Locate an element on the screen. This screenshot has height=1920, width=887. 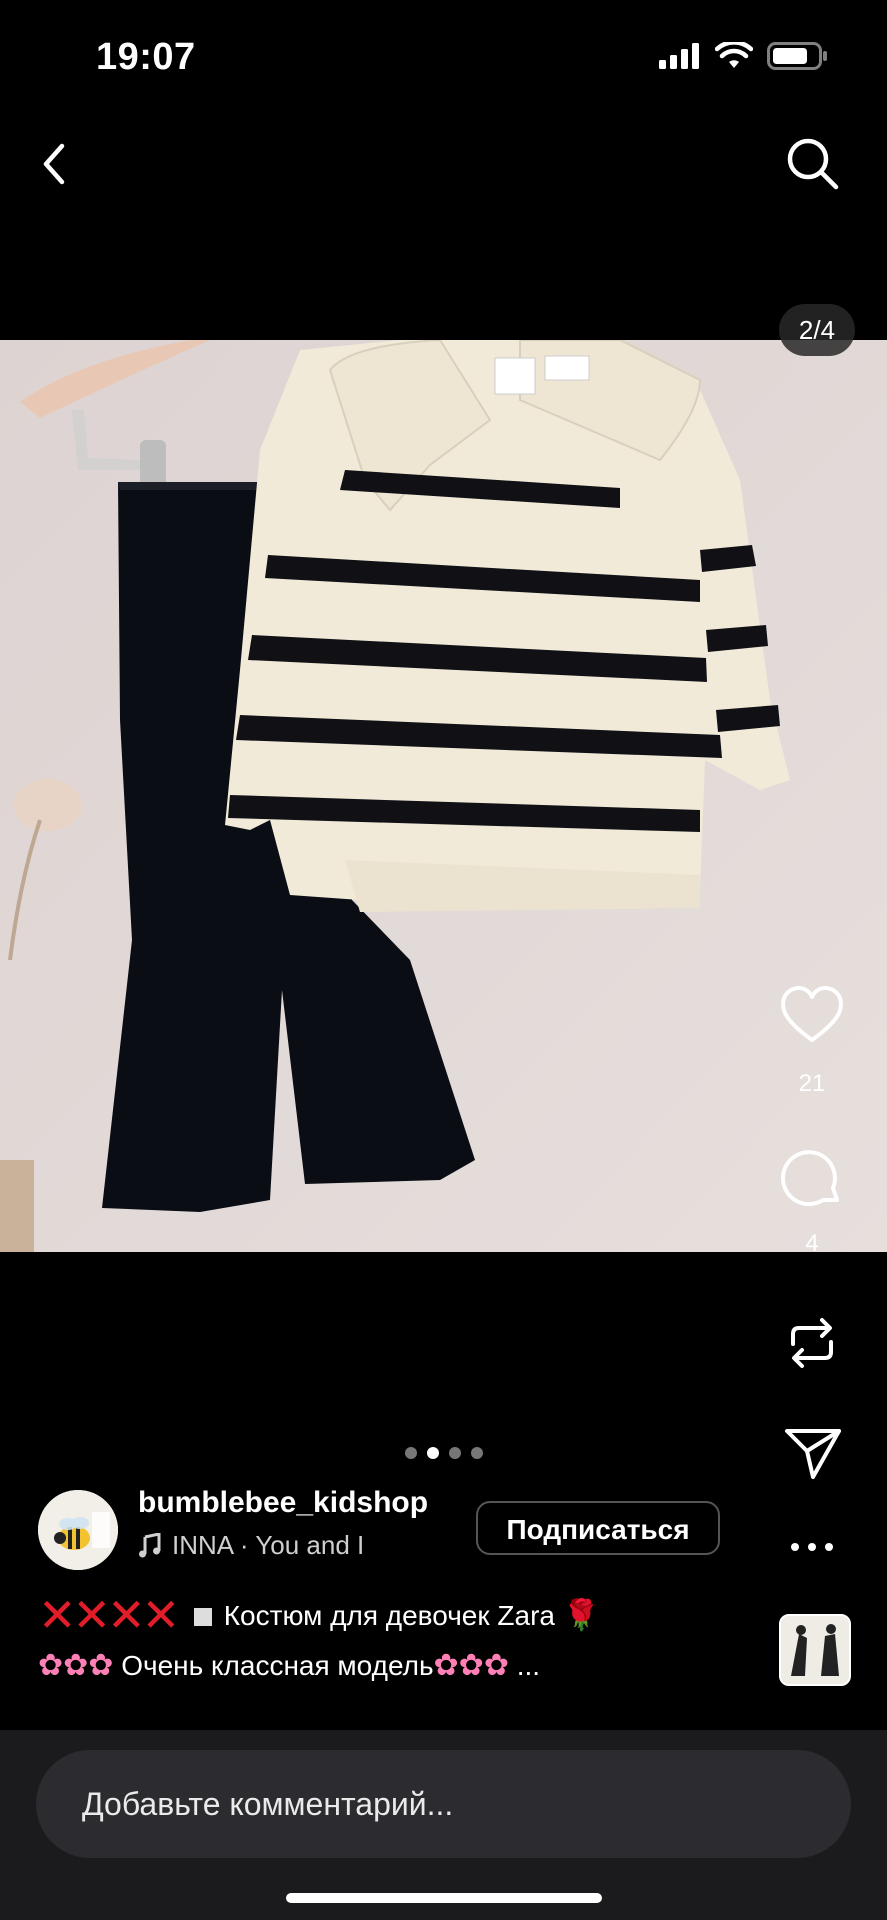
caption-line-1: ✕✕✕✕ Костюм для девочек Zara 🌹 is located at coordinates (388, 1615).